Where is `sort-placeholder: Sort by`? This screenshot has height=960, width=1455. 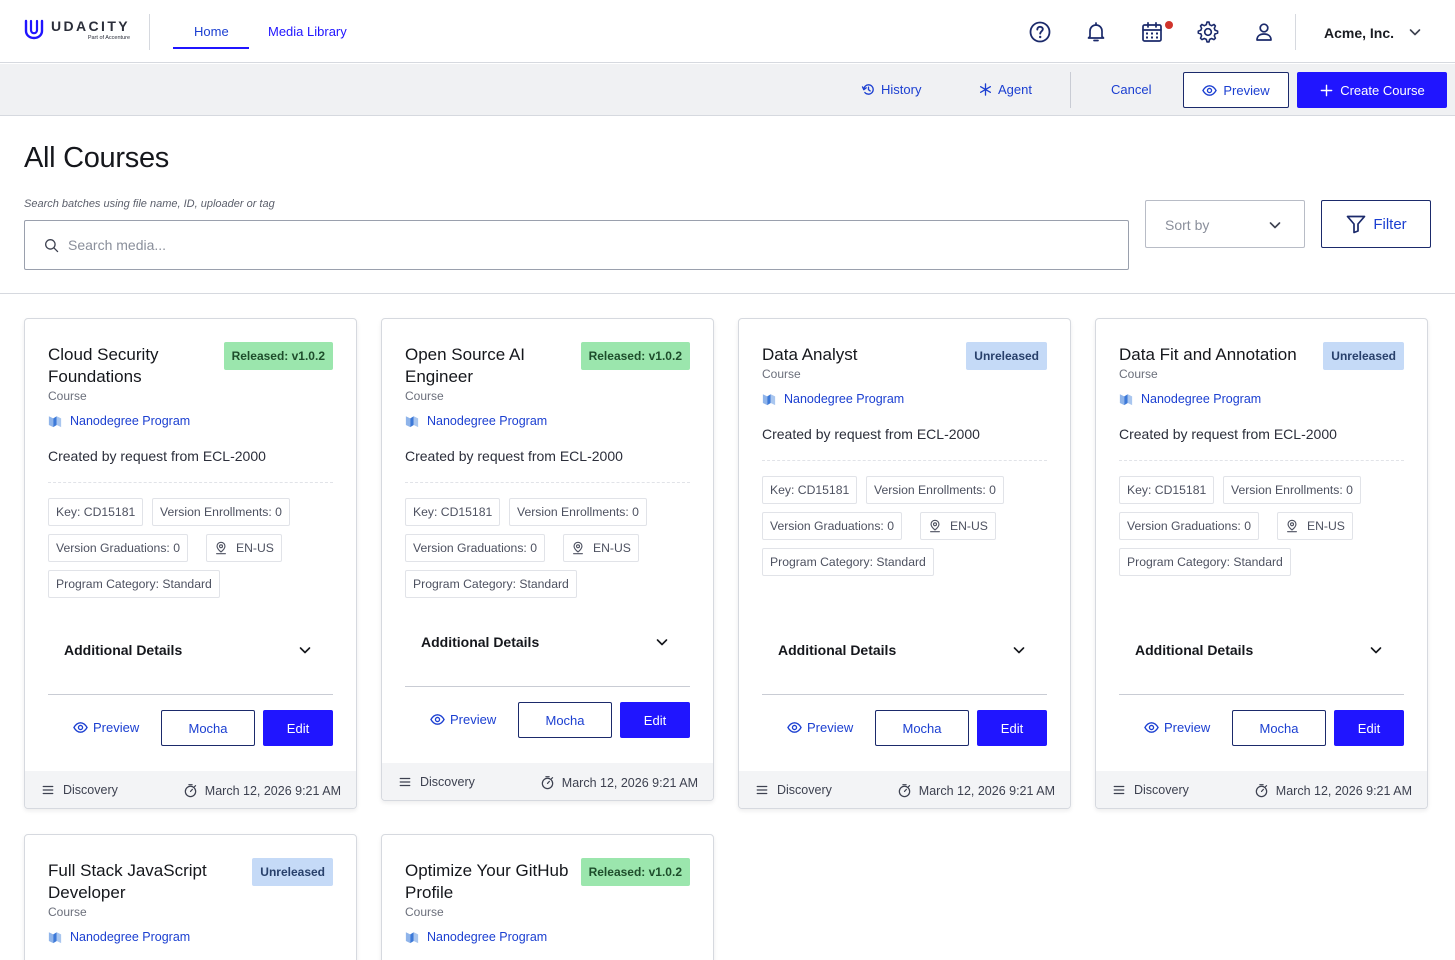
sort-placeholder: Sort by is located at coordinates (1187, 225).